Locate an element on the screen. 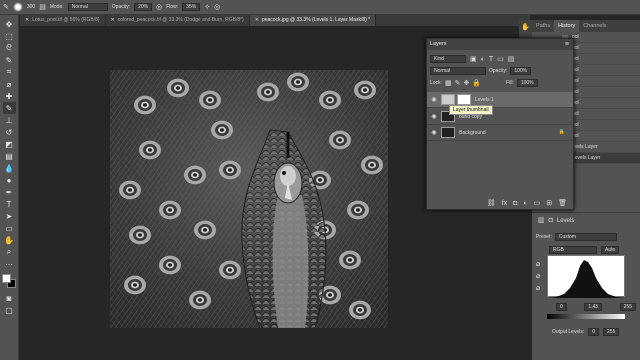 The width and height of the screenshot is (640, 360). opacity-label: Opacity: is located at coordinates (498, 71).